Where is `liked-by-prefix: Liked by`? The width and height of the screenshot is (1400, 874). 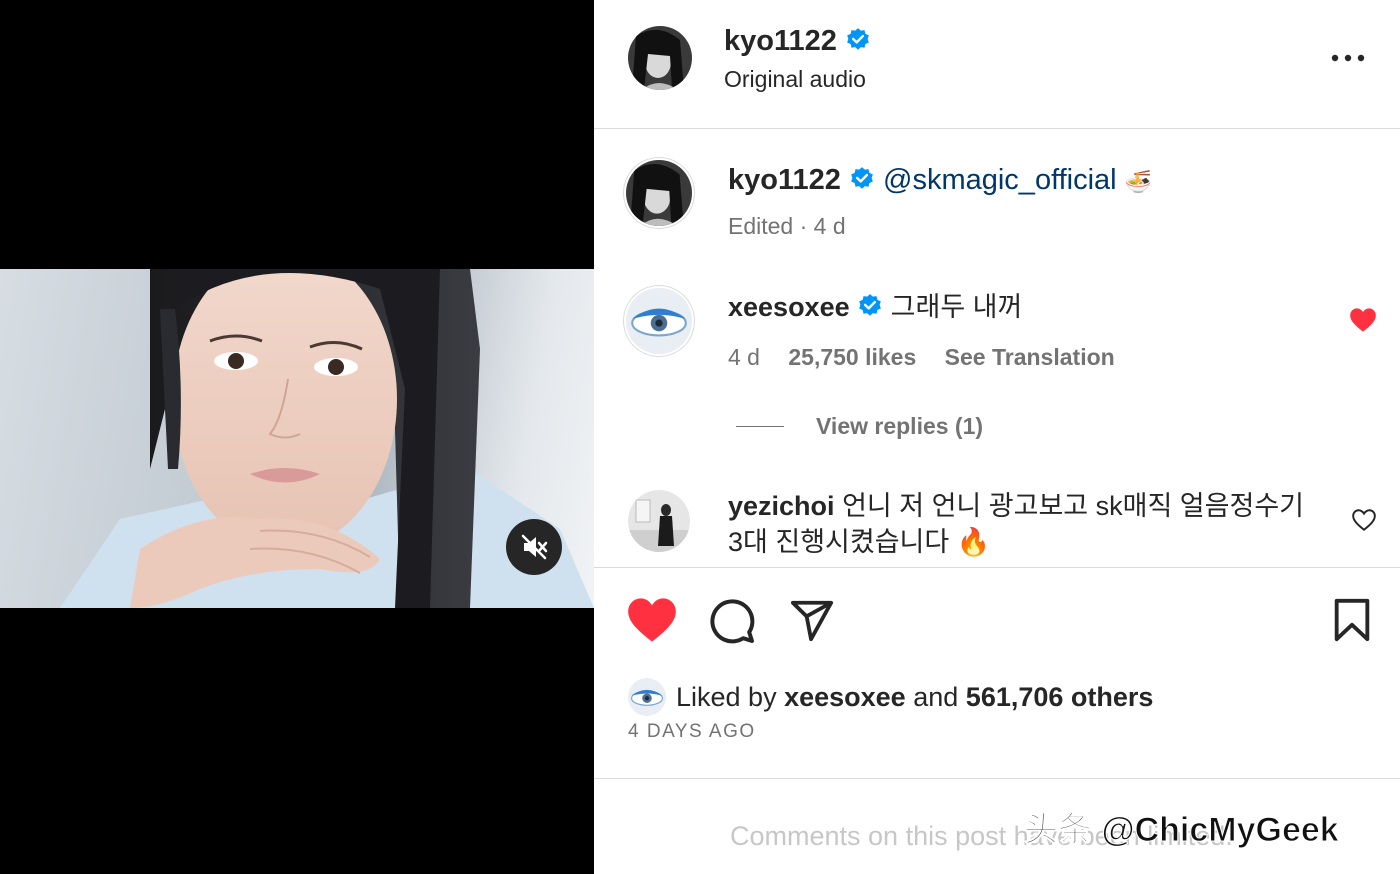 liked-by-prefix: Liked by is located at coordinates (726, 697).